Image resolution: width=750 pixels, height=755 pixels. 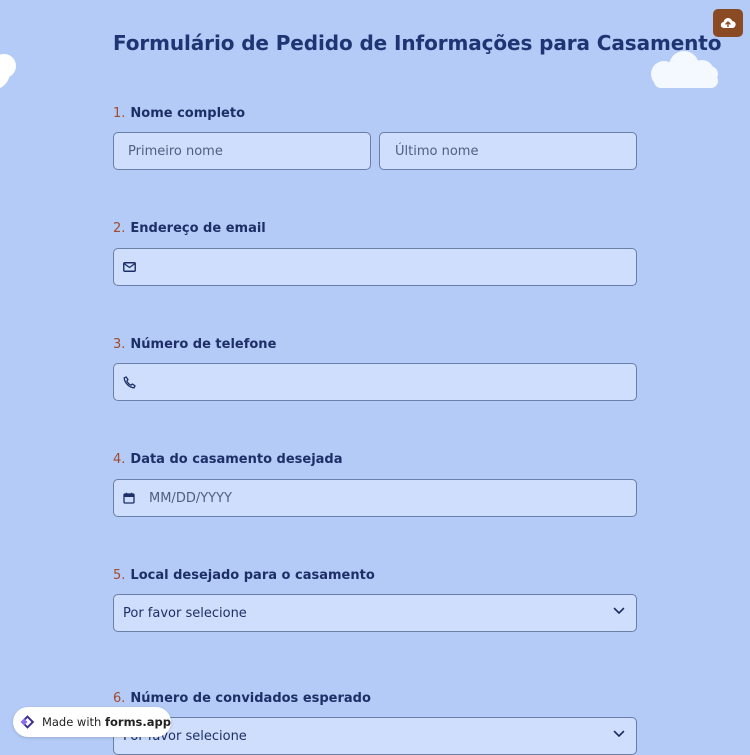 I want to click on forms-app-logo-icon, so click(x=27, y=722).